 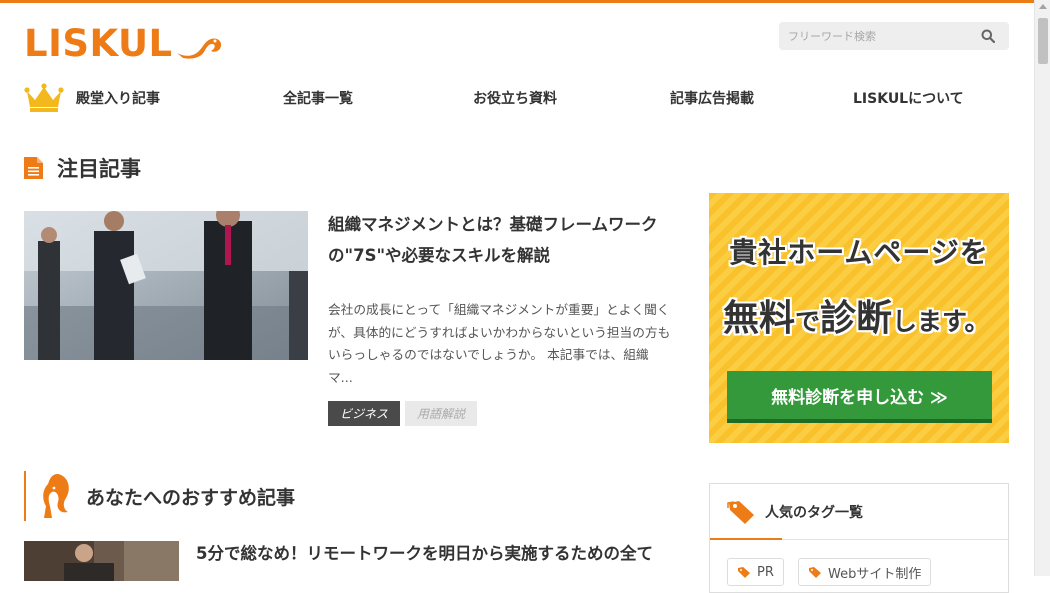 I want to click on search-icon, so click(x=988, y=36).